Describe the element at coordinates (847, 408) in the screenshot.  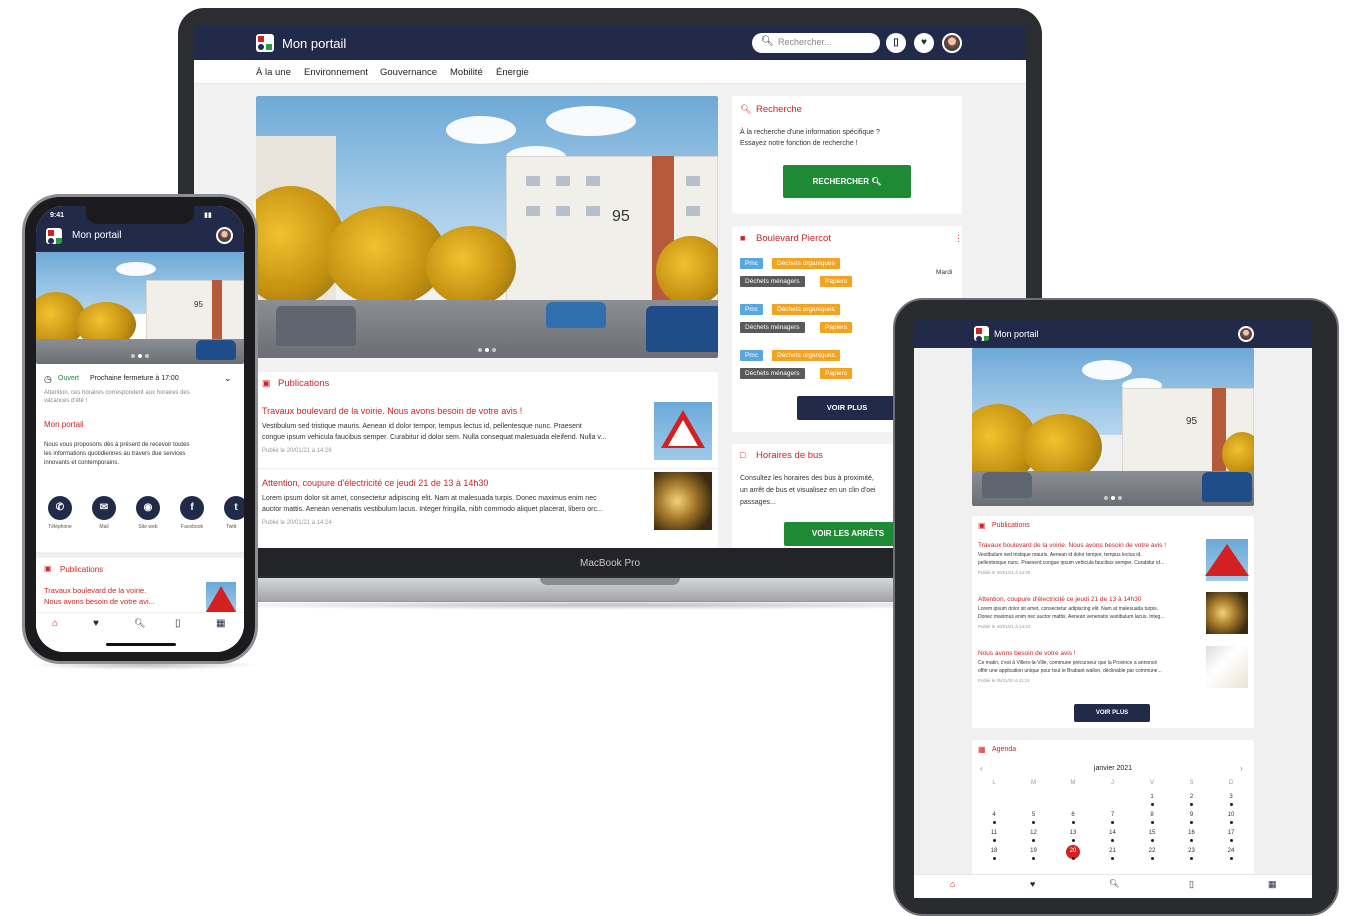
I see `waste-more-button: VOIR PLUS` at that location.